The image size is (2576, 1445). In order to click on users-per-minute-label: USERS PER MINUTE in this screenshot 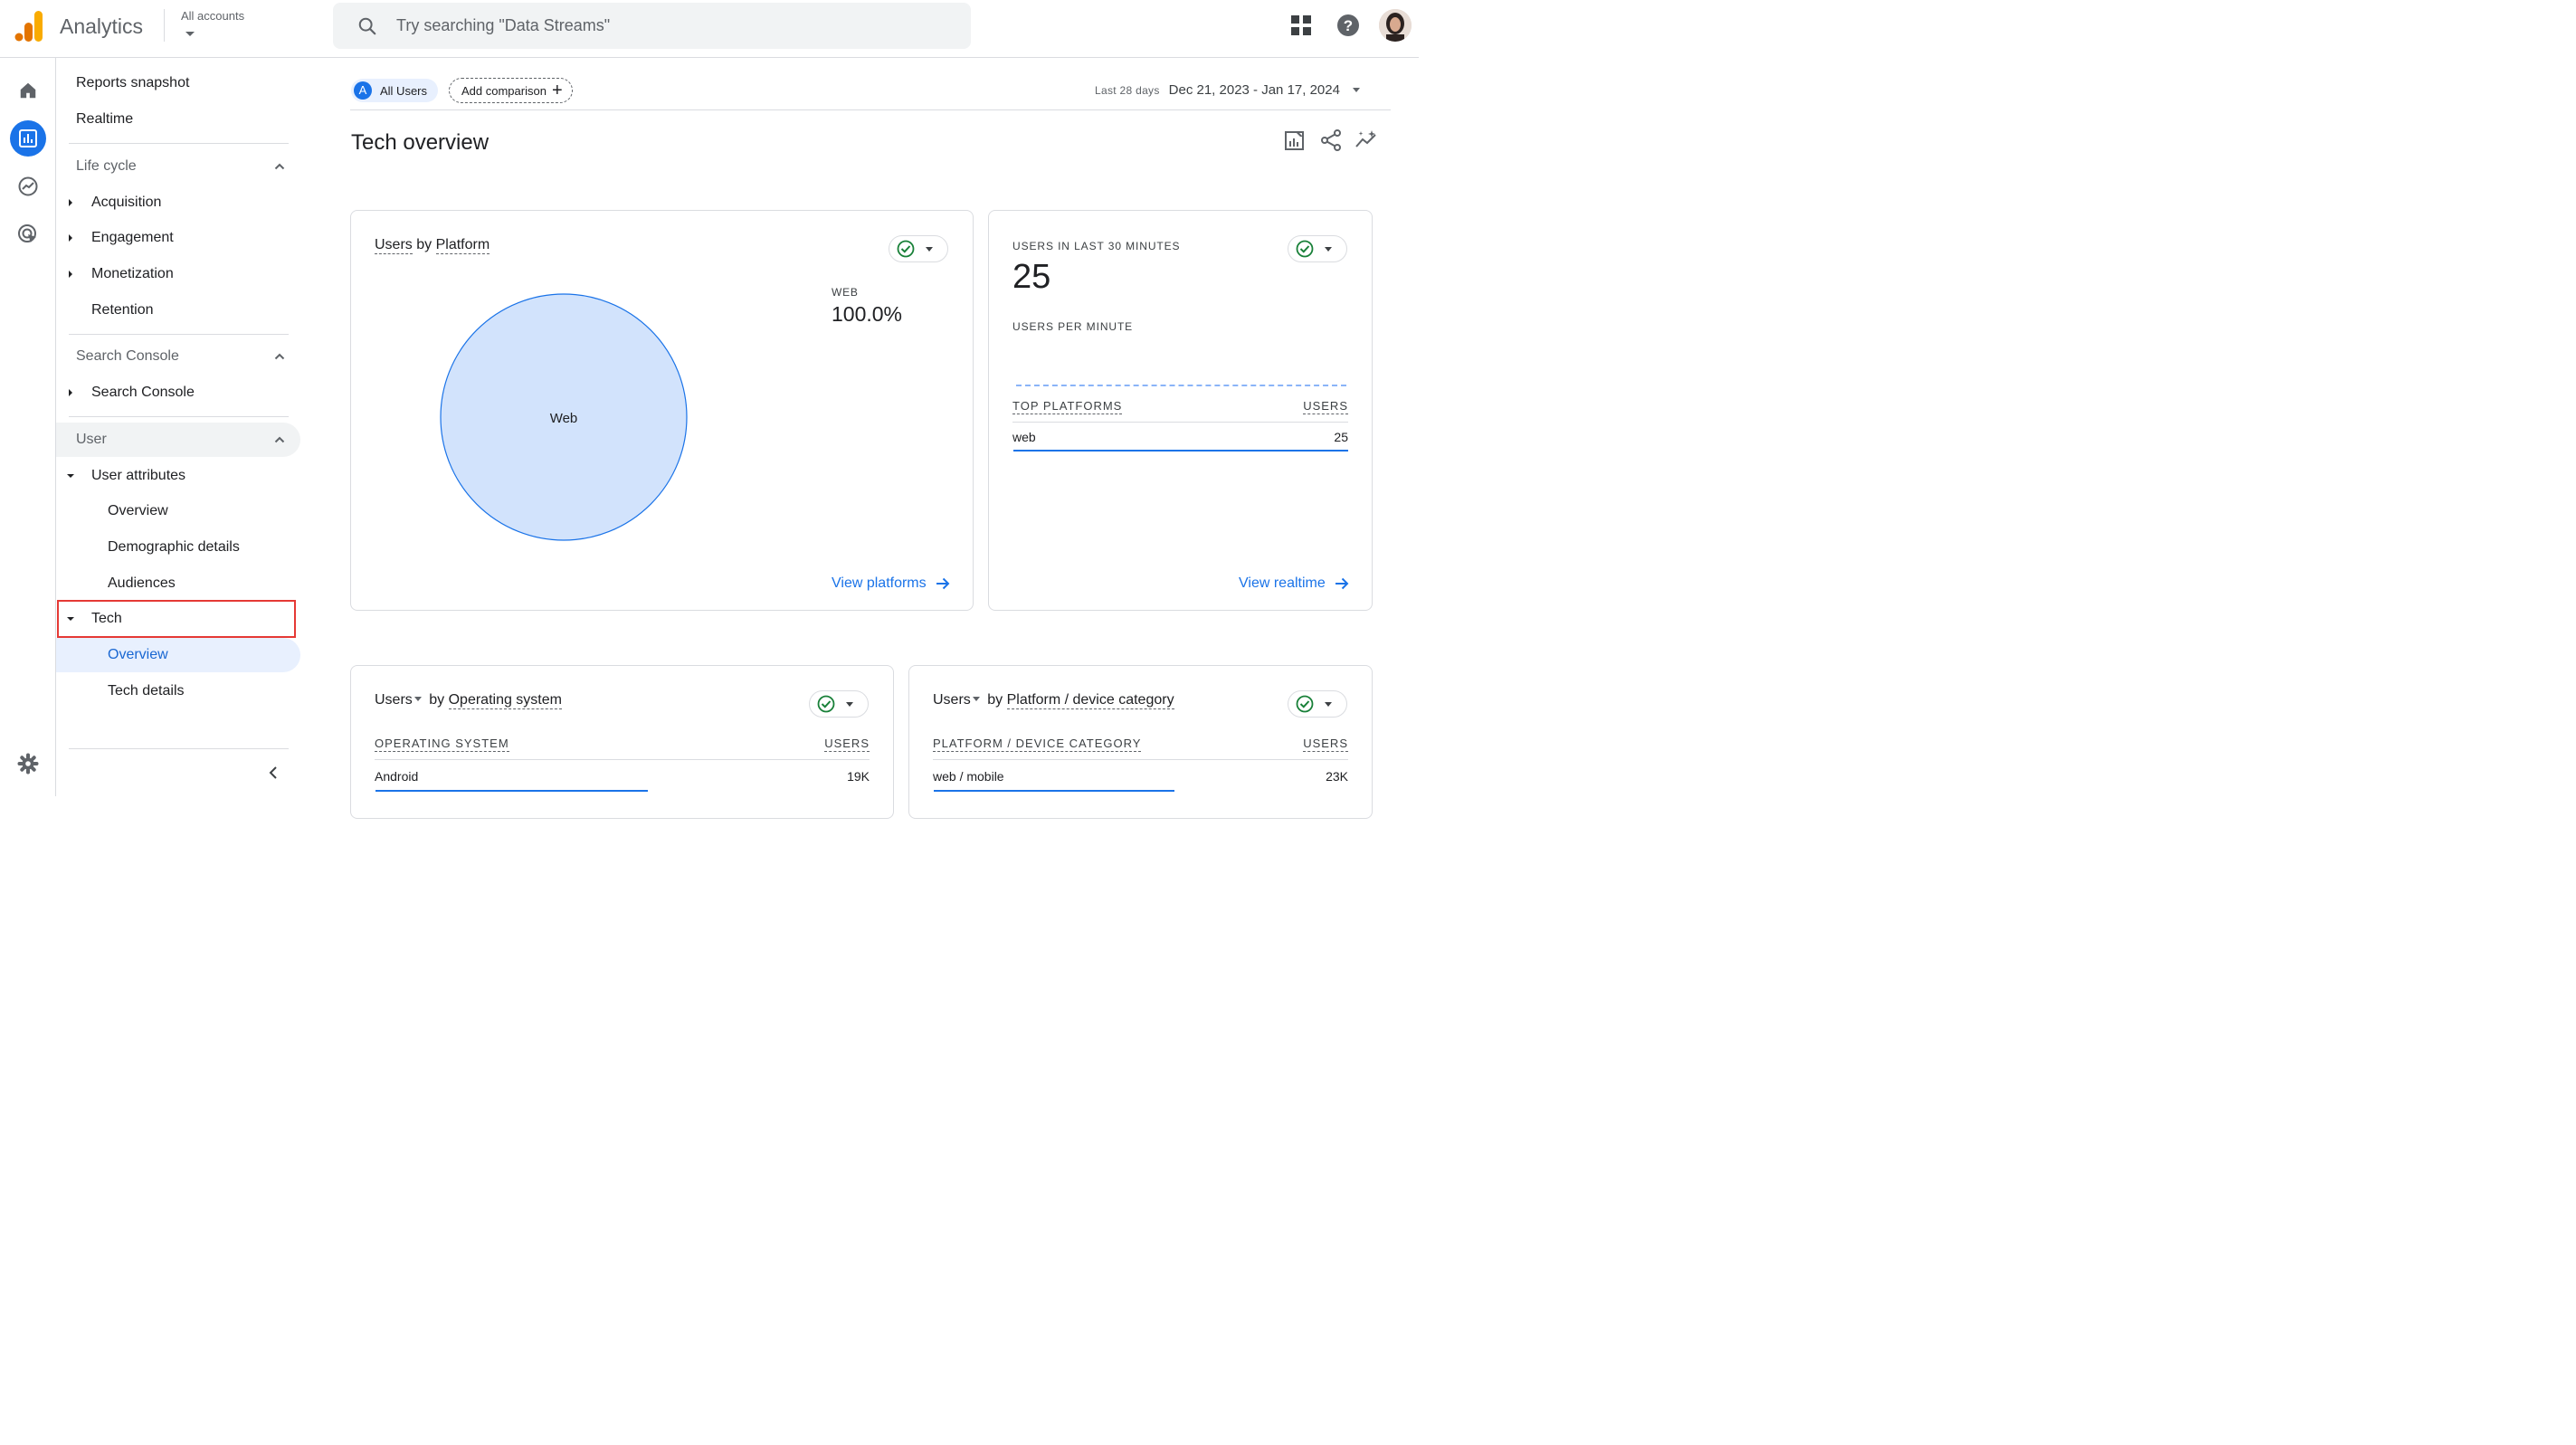, I will do `click(1073, 326)`.